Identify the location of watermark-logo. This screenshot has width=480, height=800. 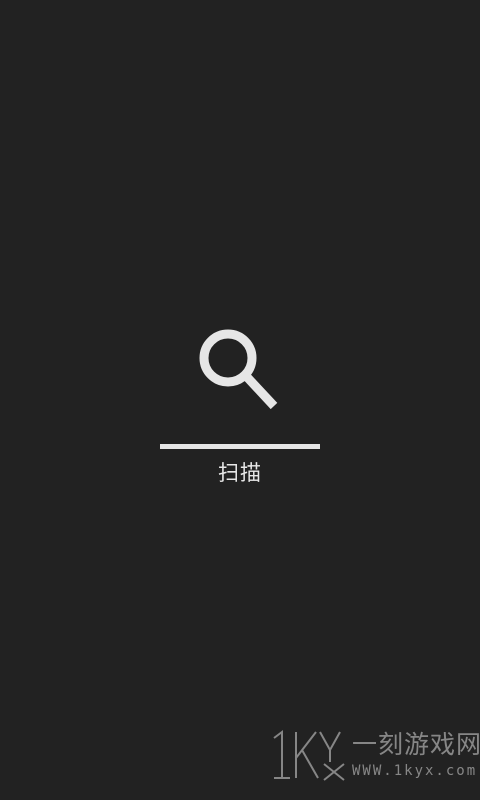
(309, 755).